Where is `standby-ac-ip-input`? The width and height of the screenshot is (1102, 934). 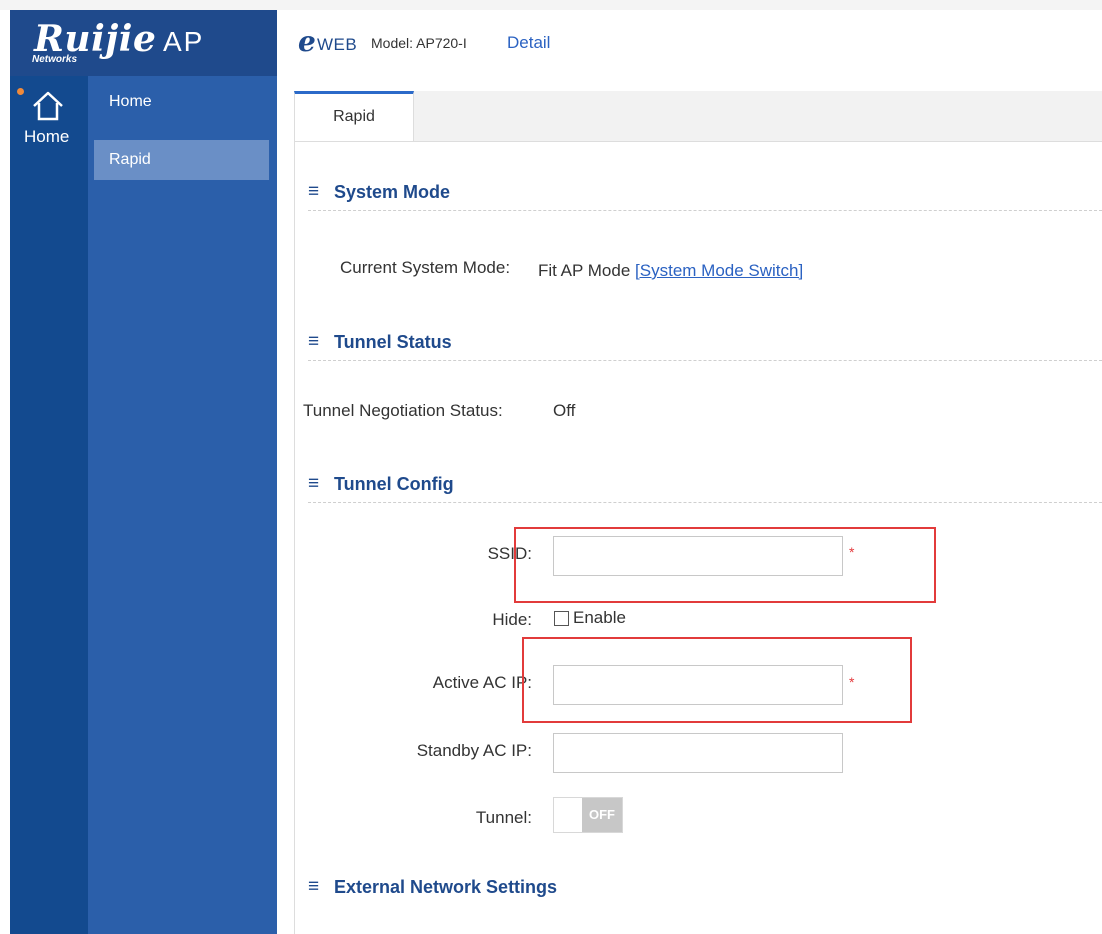 standby-ac-ip-input is located at coordinates (698, 753).